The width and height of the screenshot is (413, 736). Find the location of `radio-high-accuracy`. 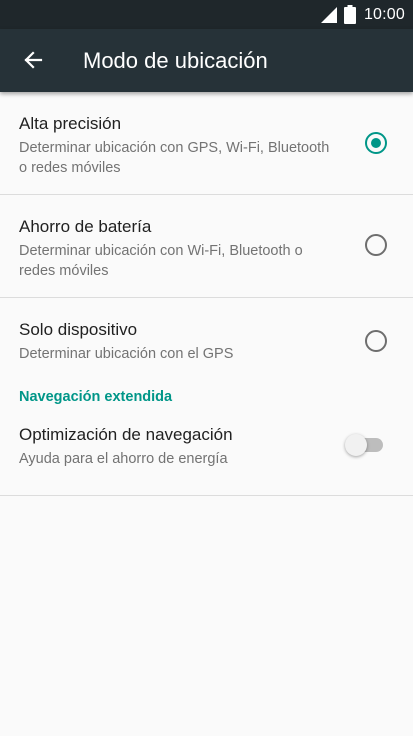

radio-high-accuracy is located at coordinates (376, 143).